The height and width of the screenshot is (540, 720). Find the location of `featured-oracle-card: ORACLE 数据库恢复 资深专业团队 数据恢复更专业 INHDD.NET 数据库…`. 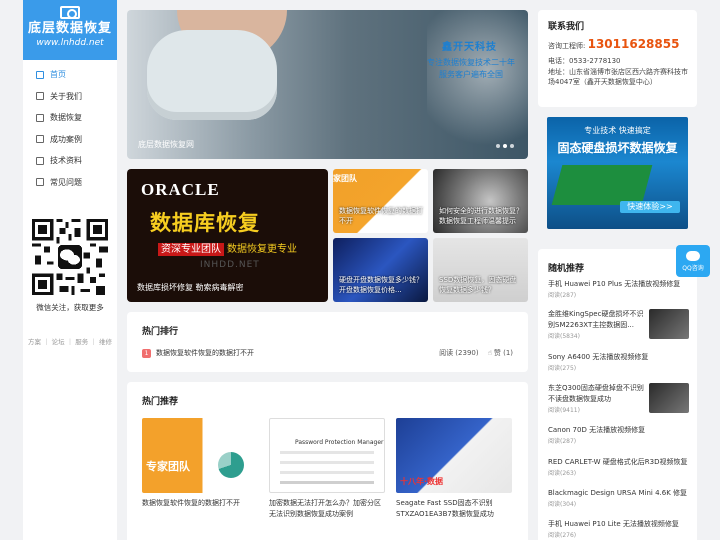

featured-oracle-card: ORACLE 数据库恢复 资深专业团队 数据恢复更专业 INHDD.NET 数据库… is located at coordinates (227, 235).